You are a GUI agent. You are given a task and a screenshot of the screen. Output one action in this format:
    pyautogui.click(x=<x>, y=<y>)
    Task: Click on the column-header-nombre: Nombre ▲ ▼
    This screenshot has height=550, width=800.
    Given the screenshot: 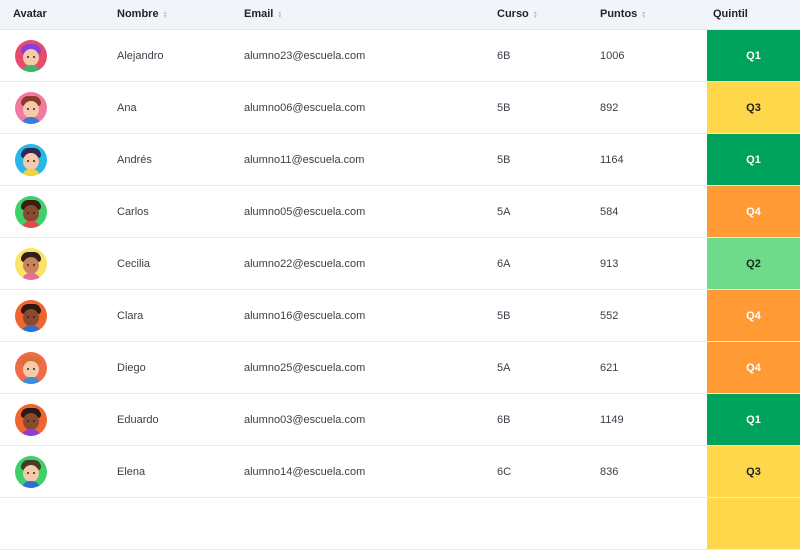 What is the action you would take?
    pyautogui.click(x=142, y=14)
    